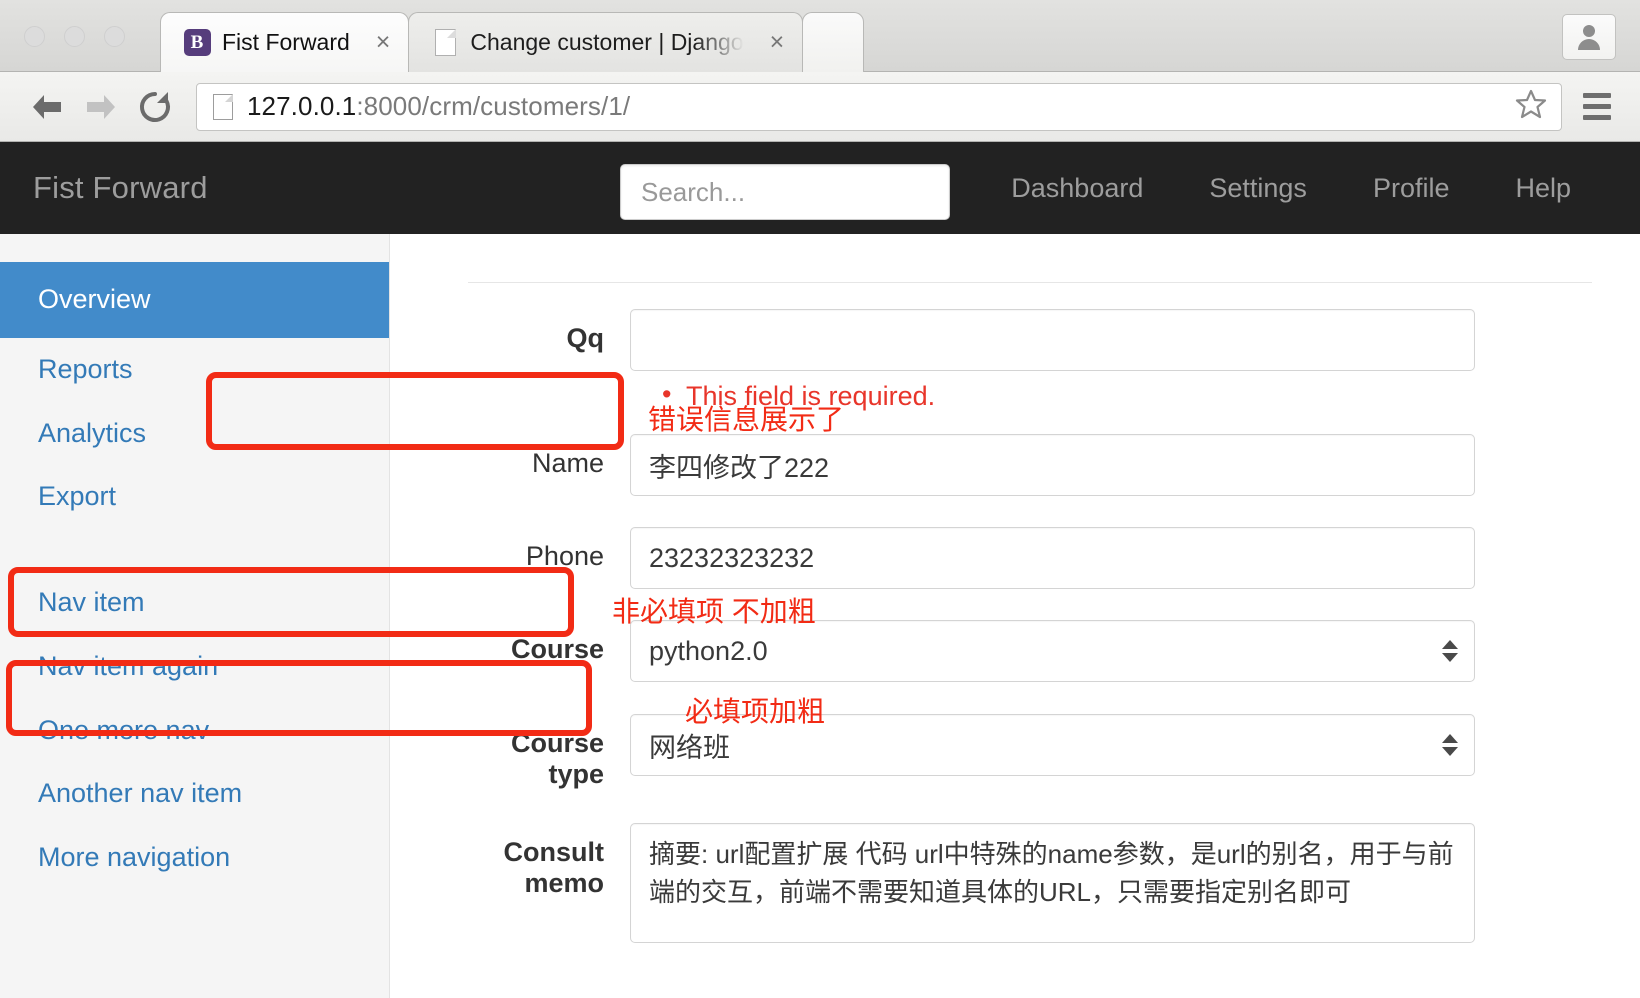 The image size is (1640, 998). Describe the element at coordinates (557, 759) in the screenshot. I see `label-course-type: Course type` at that location.